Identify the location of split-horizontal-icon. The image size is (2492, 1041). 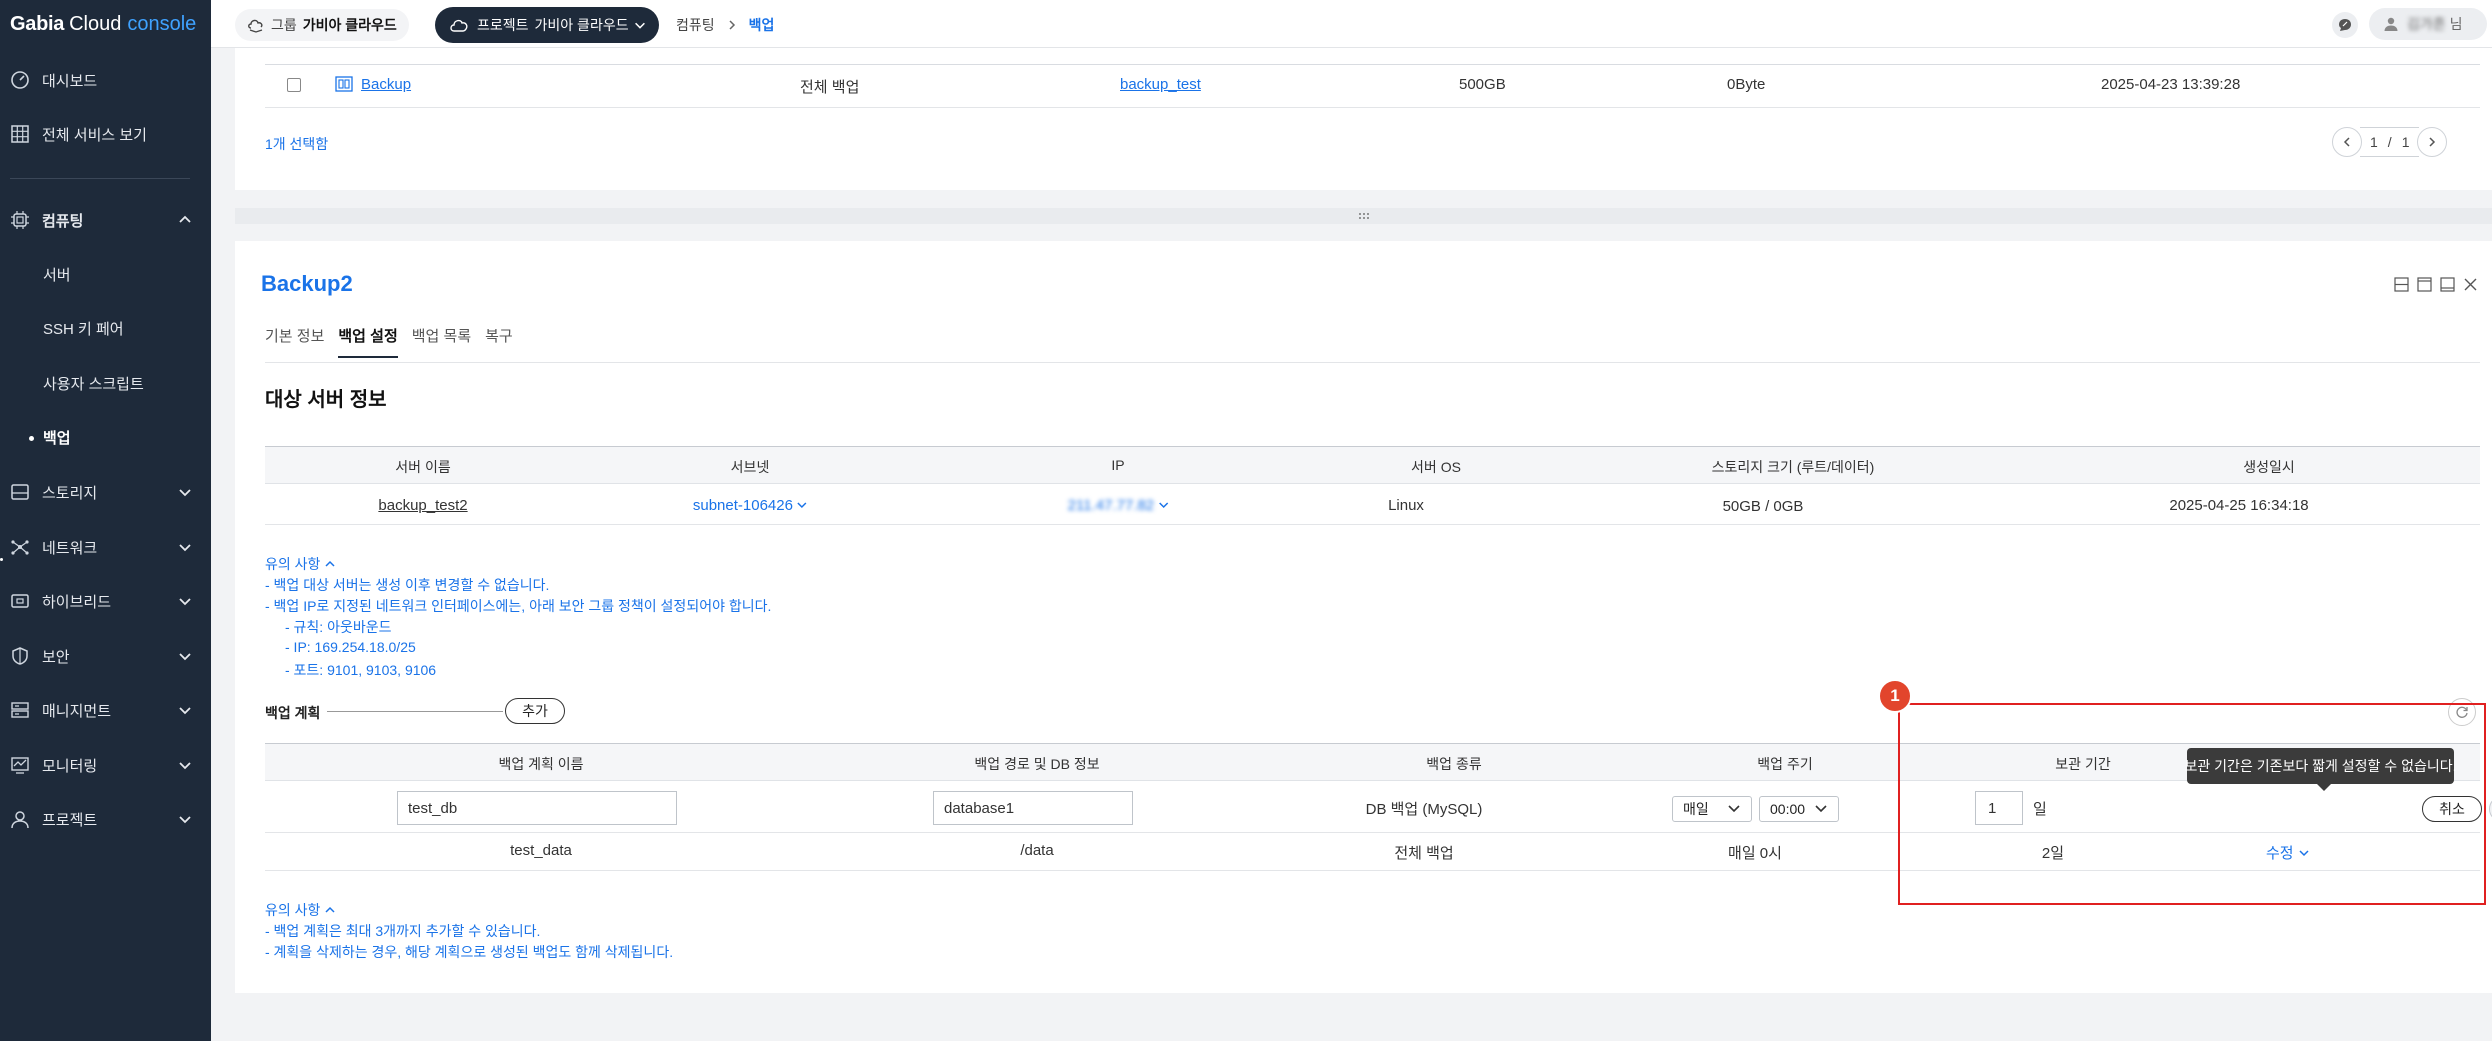
(2401, 284).